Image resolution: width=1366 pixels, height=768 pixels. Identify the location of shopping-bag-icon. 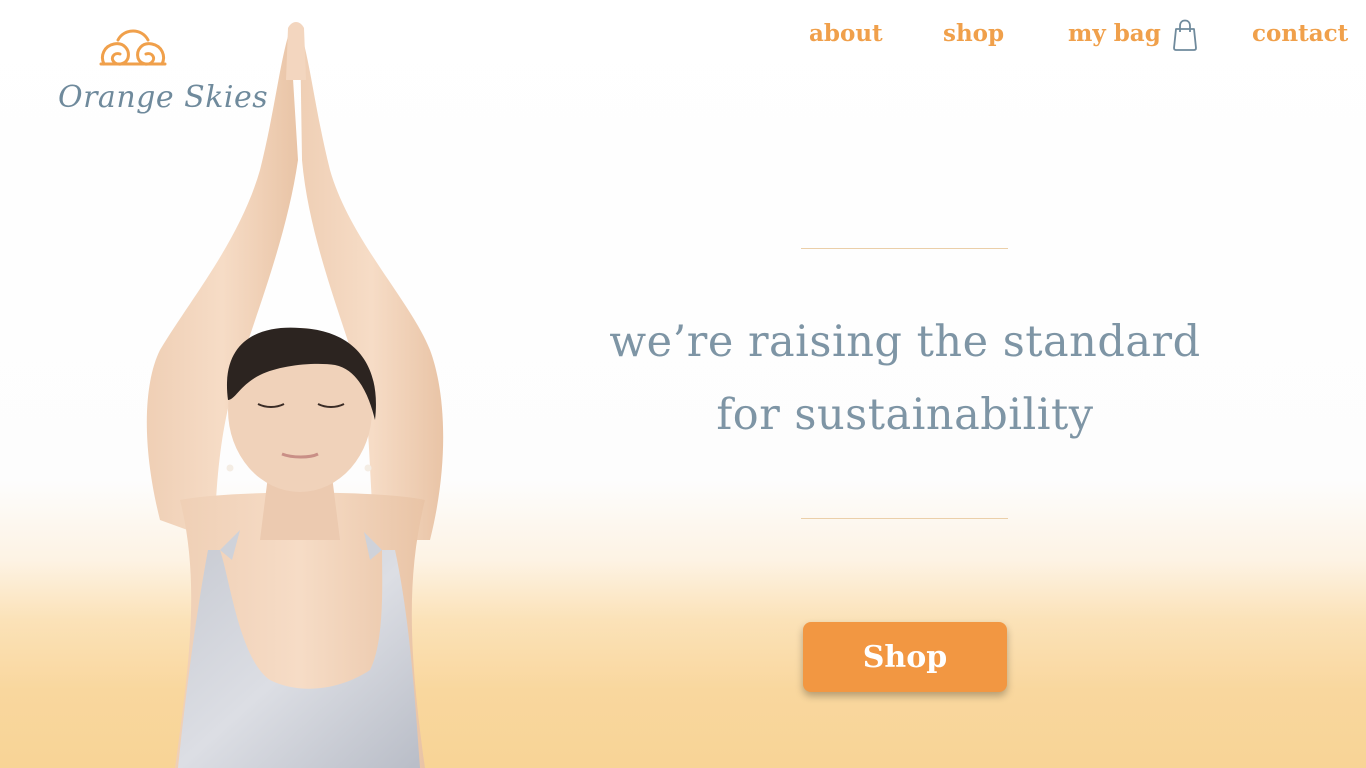
(1185, 35).